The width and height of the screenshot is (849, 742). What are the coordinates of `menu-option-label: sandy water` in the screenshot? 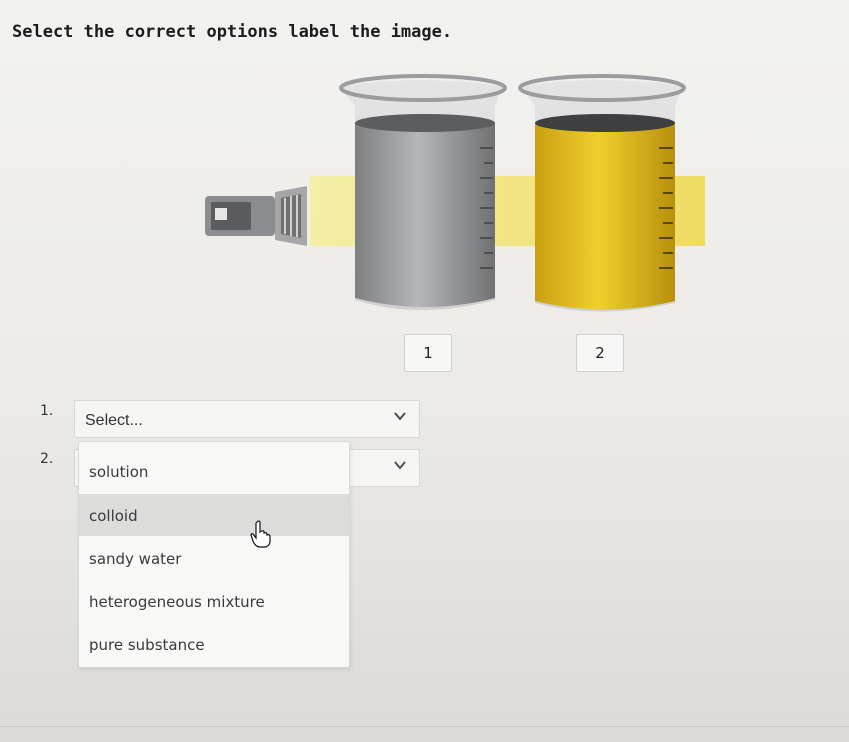 It's located at (135, 559).